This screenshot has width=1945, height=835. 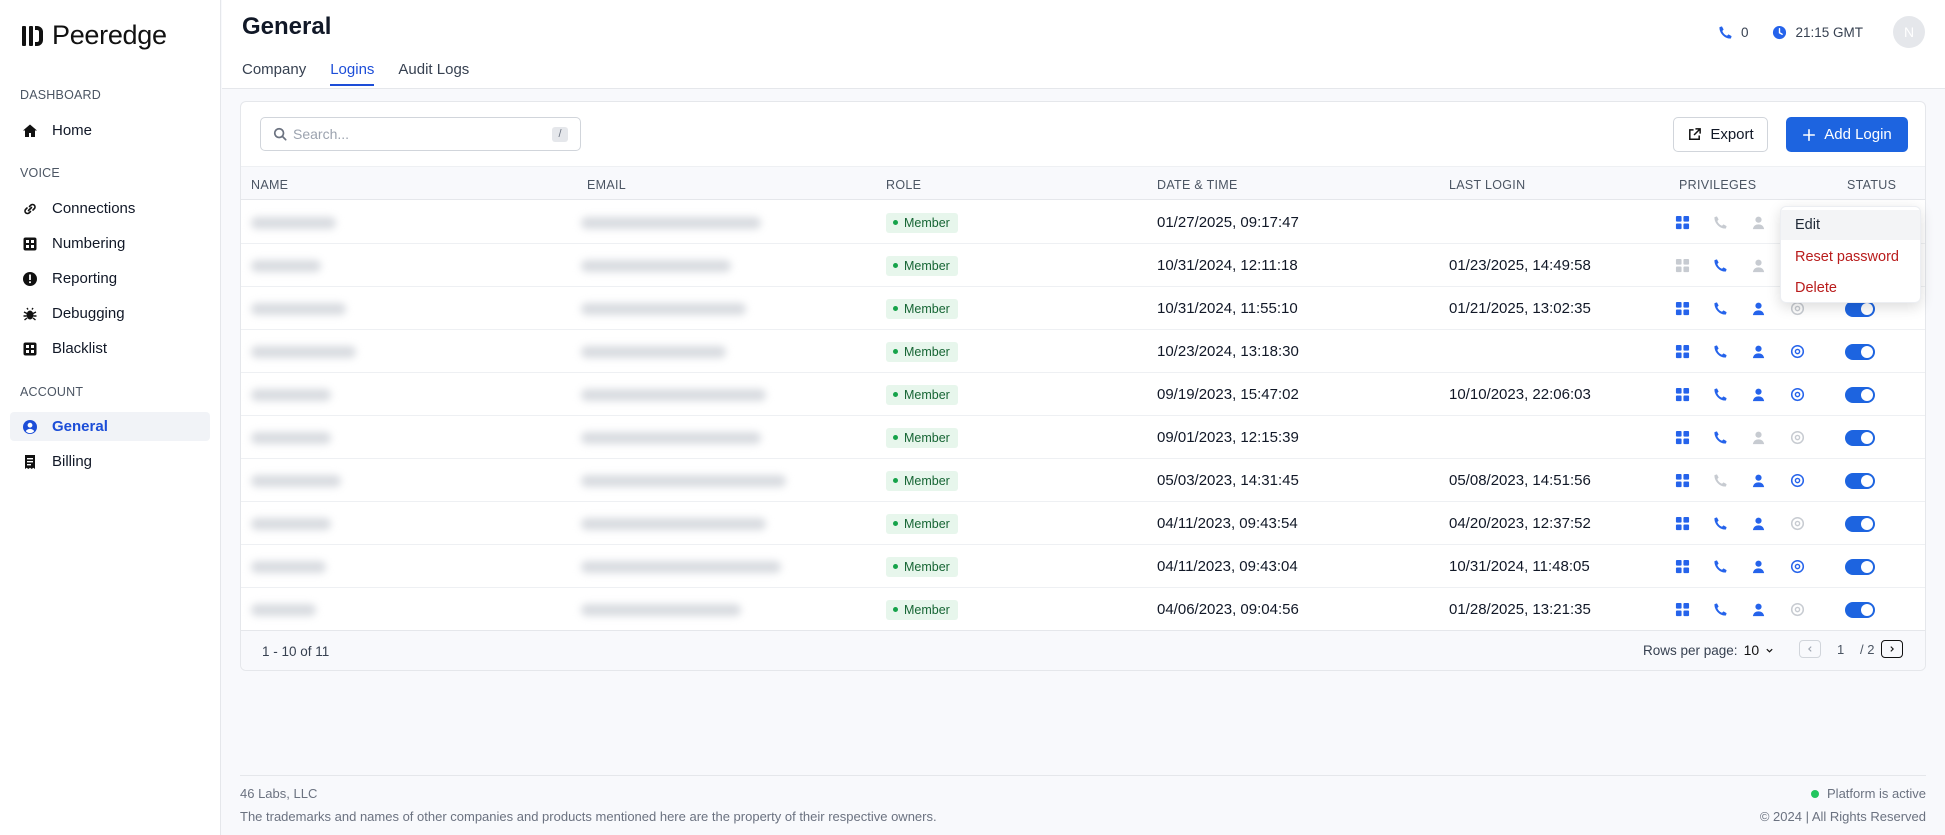 I want to click on role-label: Member, so click(x=927, y=437).